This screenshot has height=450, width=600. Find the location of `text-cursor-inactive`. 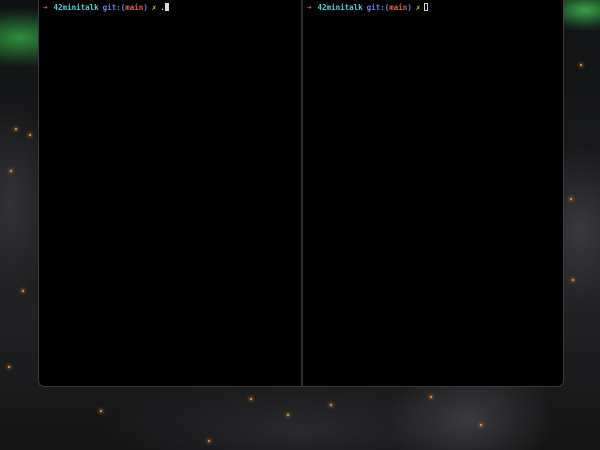

text-cursor-inactive is located at coordinates (426, 7).